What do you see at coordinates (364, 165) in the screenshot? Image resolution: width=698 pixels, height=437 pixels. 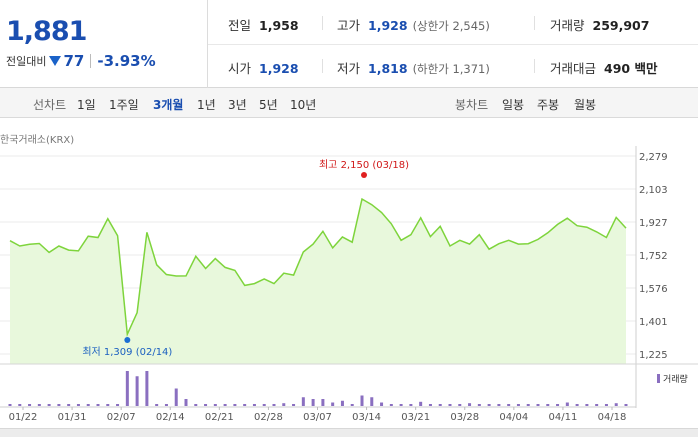 I see `high-annotation: 최고 2,150 (03/18)` at bounding box center [364, 165].